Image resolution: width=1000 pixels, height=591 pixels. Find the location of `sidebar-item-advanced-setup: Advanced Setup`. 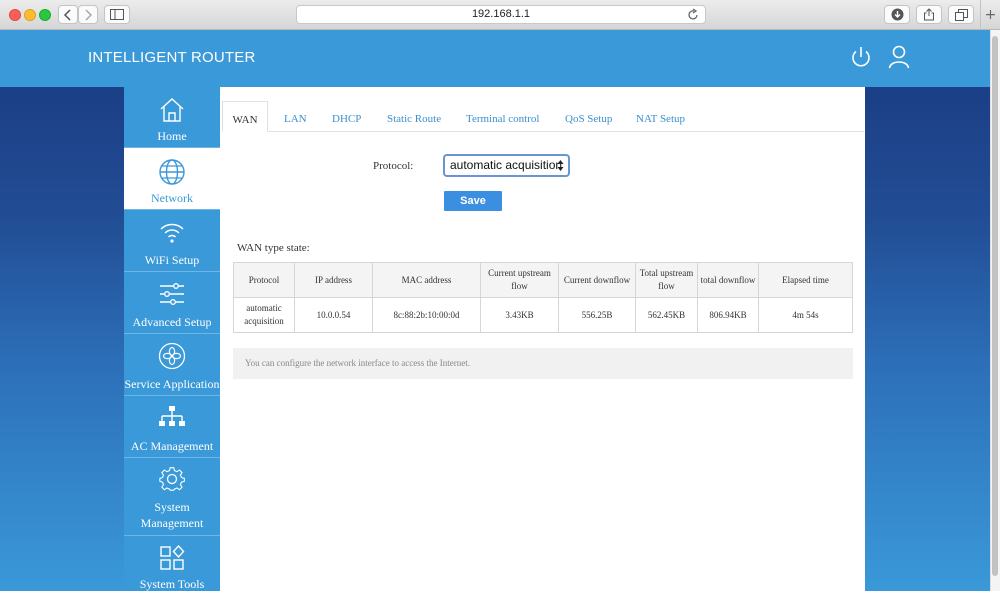

sidebar-item-advanced-setup: Advanced Setup is located at coordinates (172, 303).